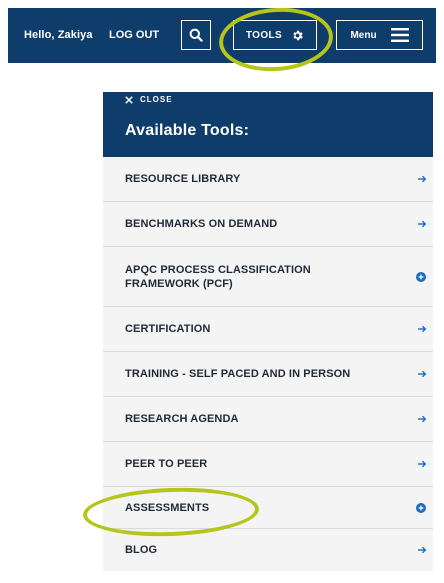  What do you see at coordinates (268, 550) in the screenshot?
I see `tool-item-blog: BLOG` at bounding box center [268, 550].